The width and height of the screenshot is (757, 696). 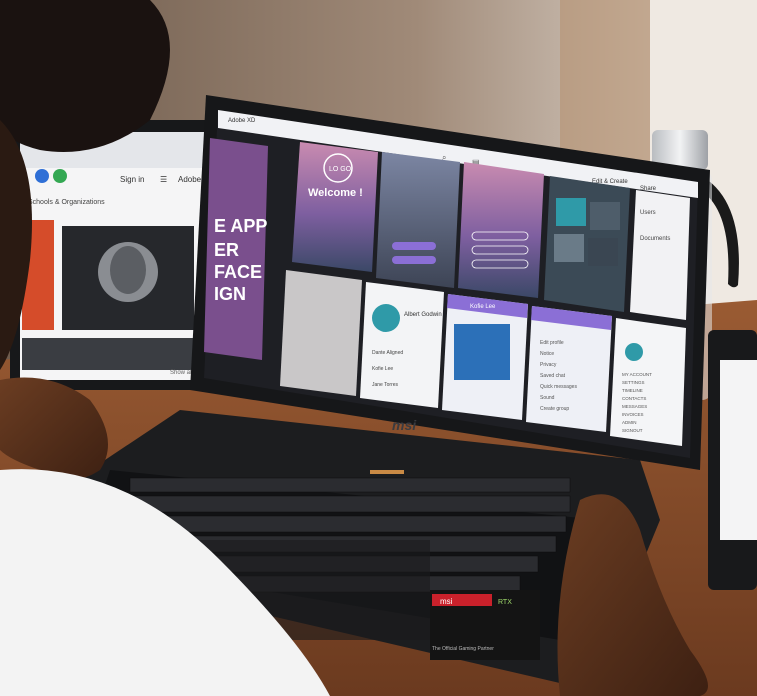 I want to click on artboard-login, so click(x=501, y=230).